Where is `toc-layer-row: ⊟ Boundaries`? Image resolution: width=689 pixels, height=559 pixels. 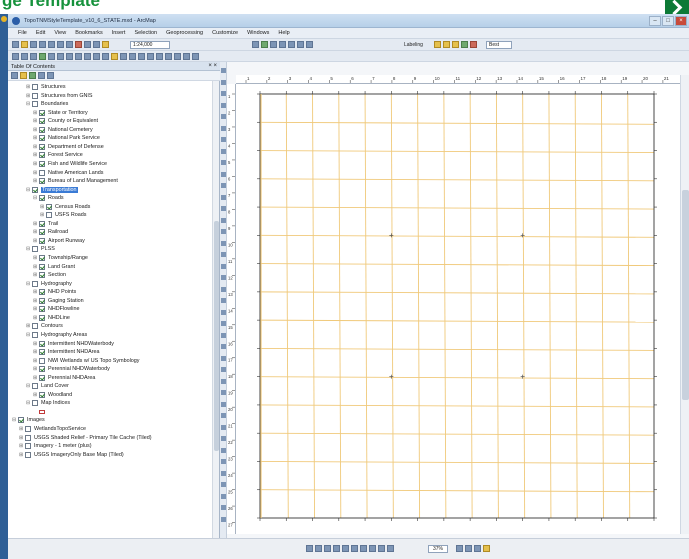
toc-layer-row: ⊟ Boundaries is located at coordinates (47, 104).